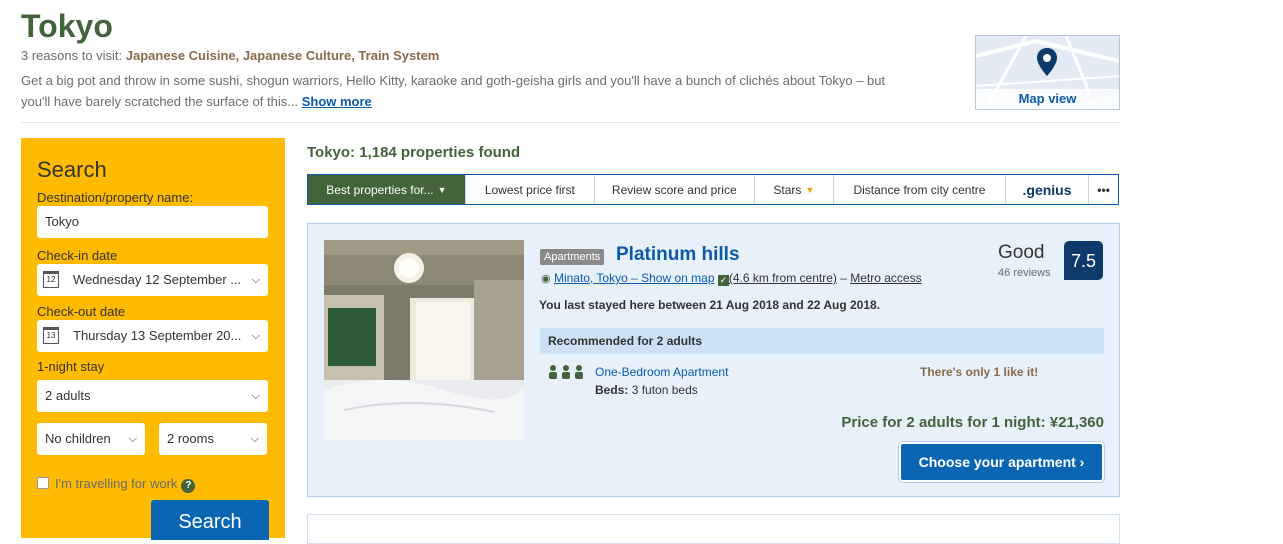  I want to click on checkout-select: 13 Thursday 13 September 20... ⌵, so click(152, 336).